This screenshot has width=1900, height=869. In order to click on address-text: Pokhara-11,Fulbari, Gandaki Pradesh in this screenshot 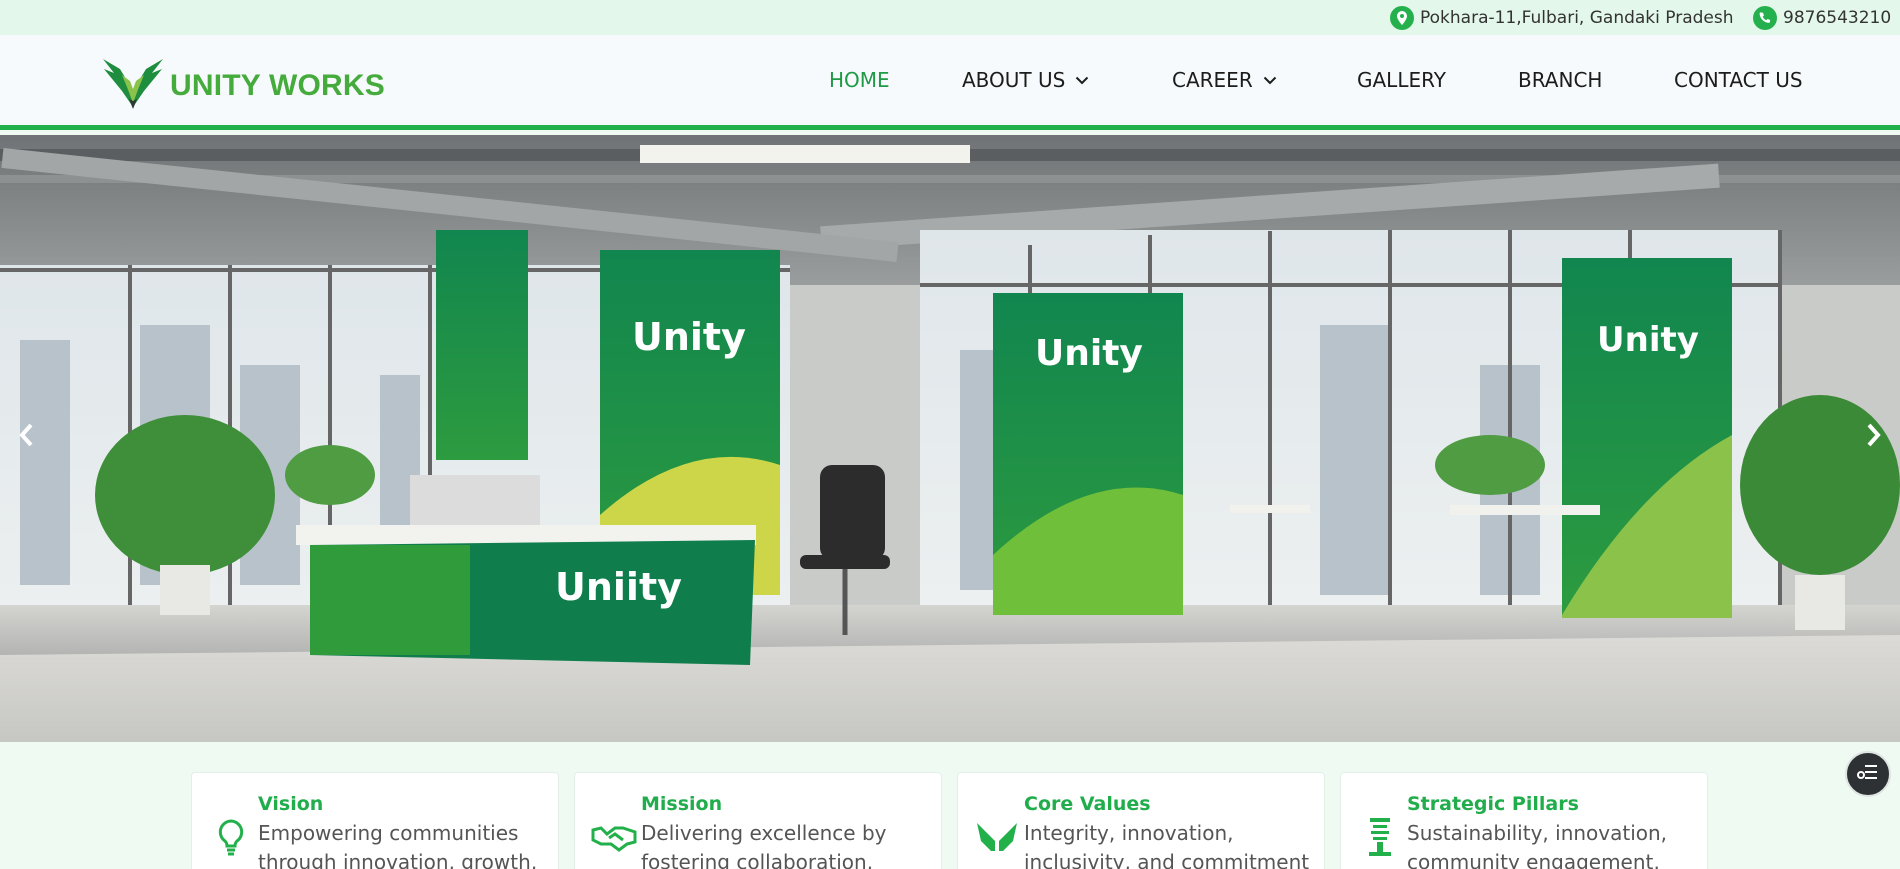, I will do `click(1577, 17)`.